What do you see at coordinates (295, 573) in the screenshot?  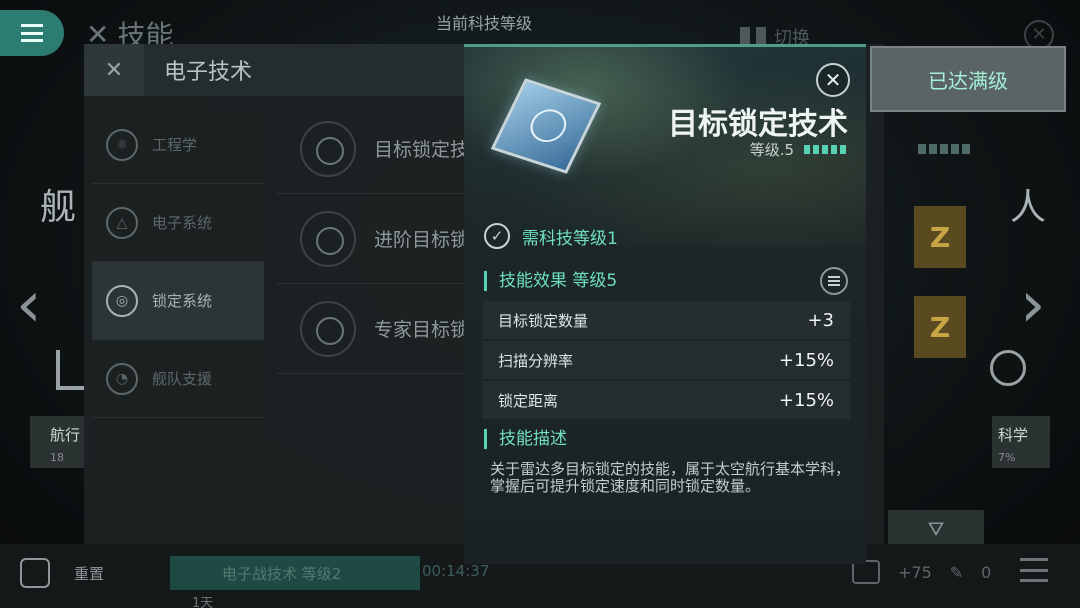 I see `training-progress: 电子战技术 等级2` at bounding box center [295, 573].